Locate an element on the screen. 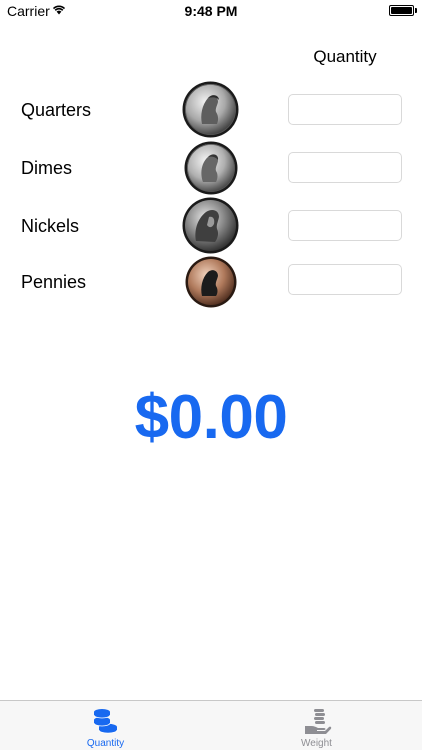  quantity-column-header: Quantity is located at coordinates (345, 56).